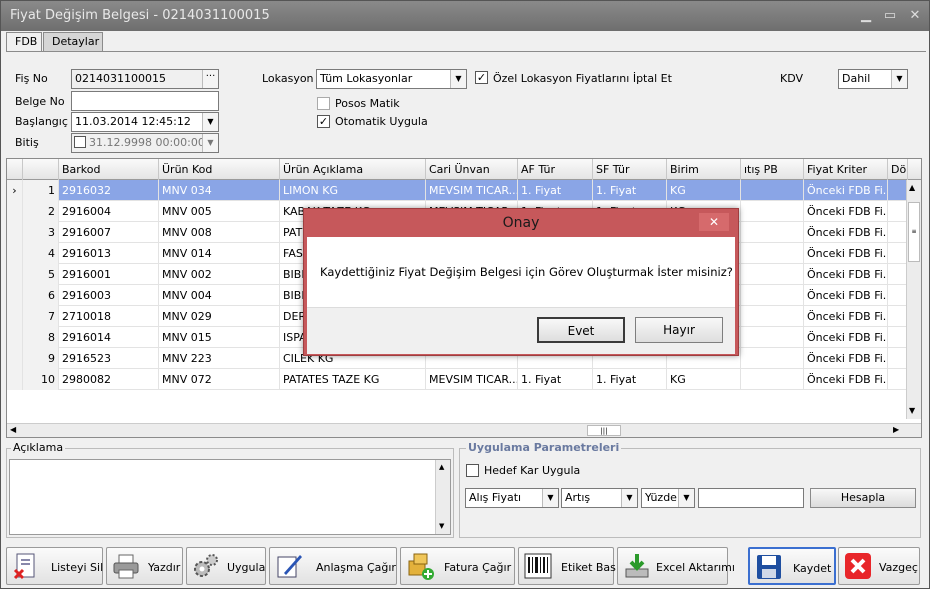 The image size is (930, 589). I want to click on scroll-left-icon: ◀, so click(13, 429).